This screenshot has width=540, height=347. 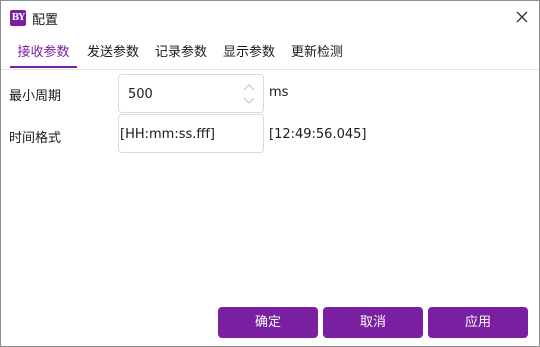 I want to click on title-bar: BY 配置, so click(x=270, y=18).